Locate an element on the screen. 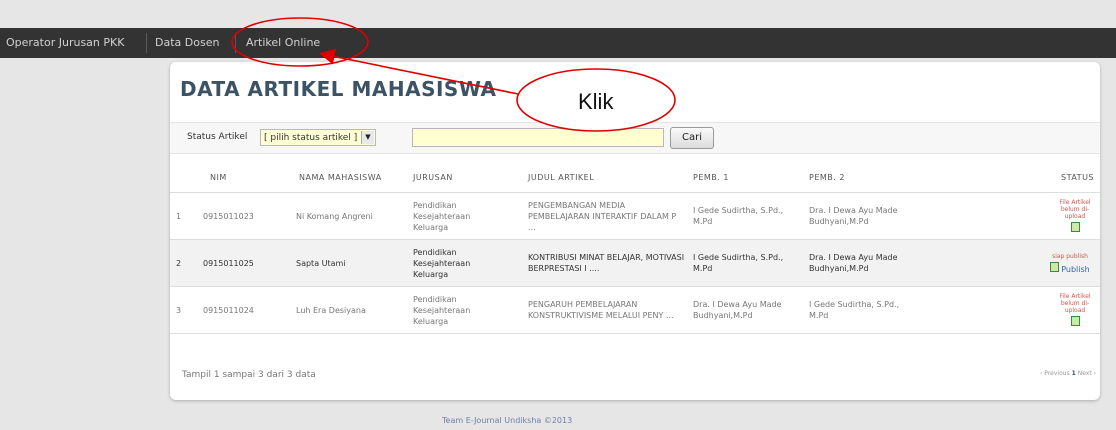 The height and width of the screenshot is (430, 1116). annotation-overlay: Klik is located at coordinates (453, 74).